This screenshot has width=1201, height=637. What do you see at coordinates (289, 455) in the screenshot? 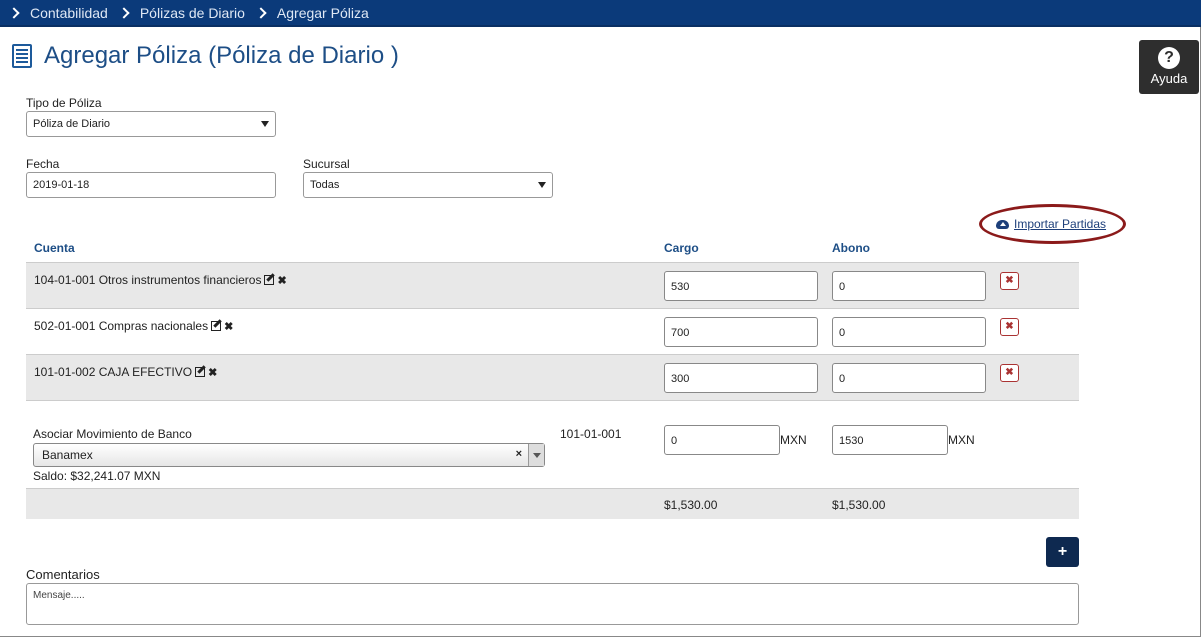
I see `bank-select: Banamex ×` at bounding box center [289, 455].